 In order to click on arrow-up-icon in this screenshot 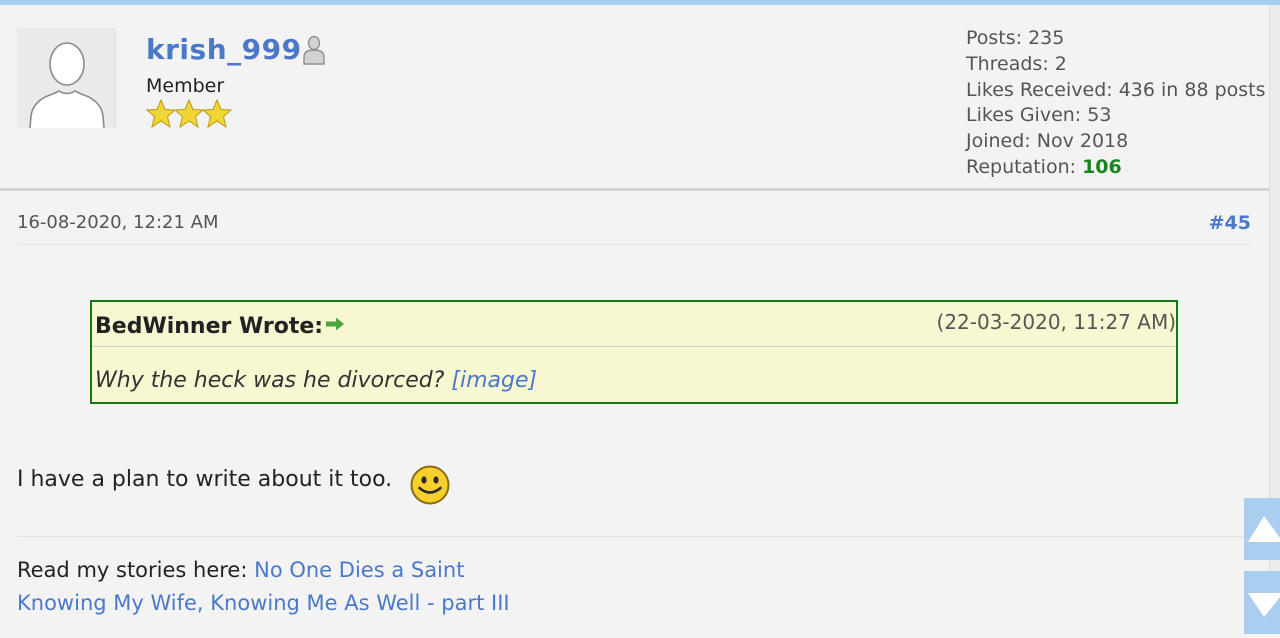, I will do `click(1264, 529)`.